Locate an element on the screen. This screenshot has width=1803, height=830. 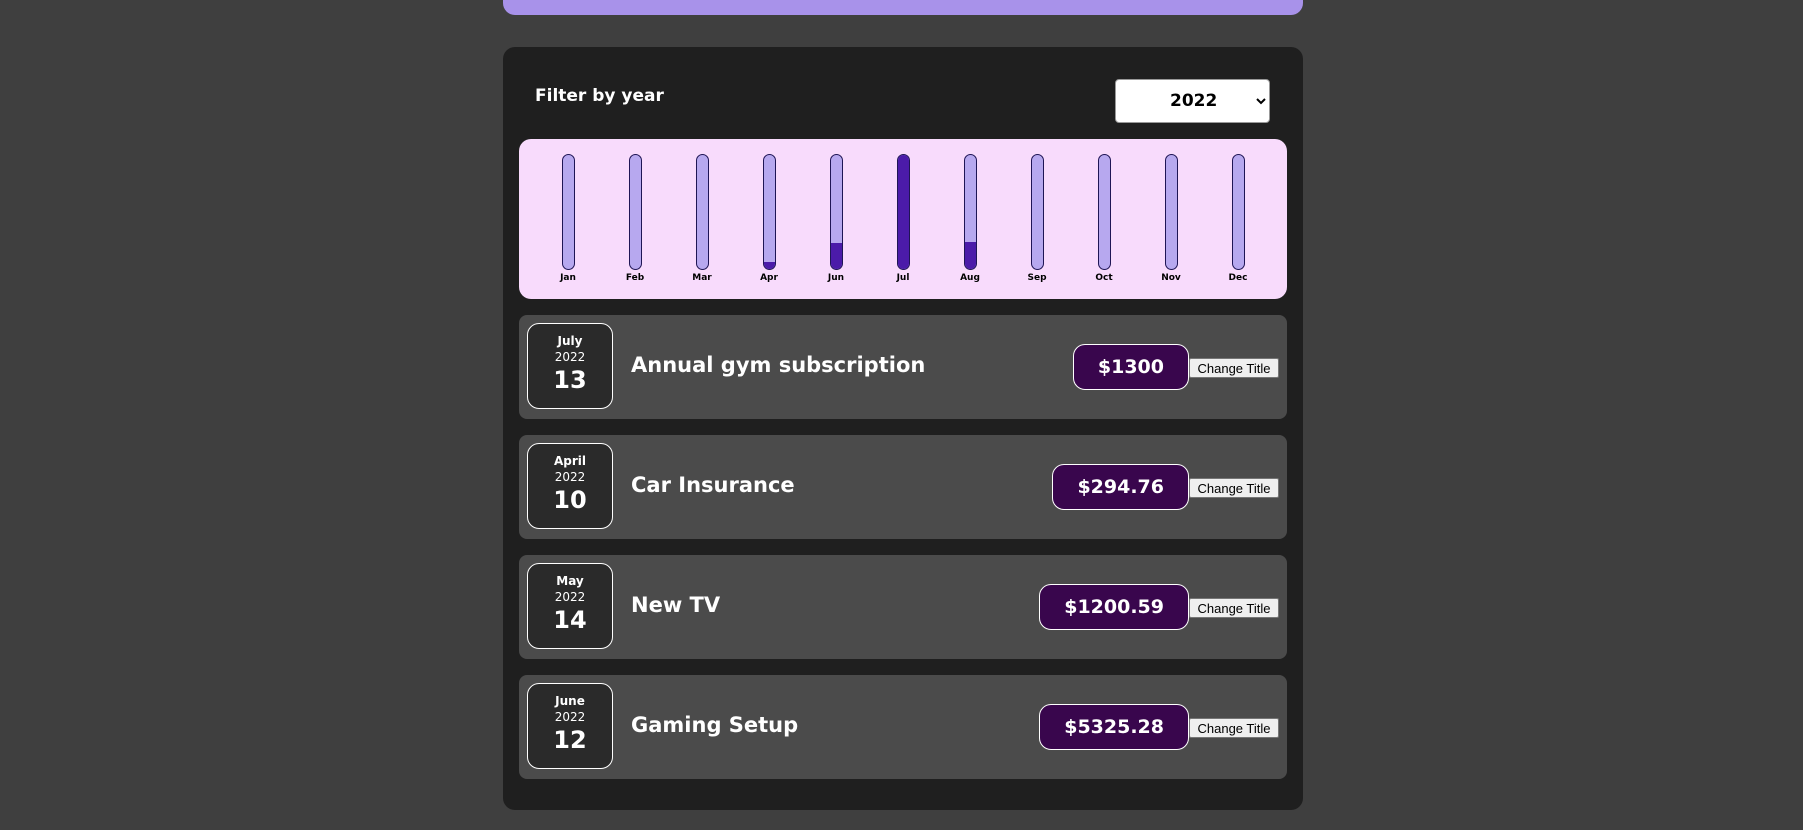
chart-bar-mar: Mar is located at coordinates (702, 218).